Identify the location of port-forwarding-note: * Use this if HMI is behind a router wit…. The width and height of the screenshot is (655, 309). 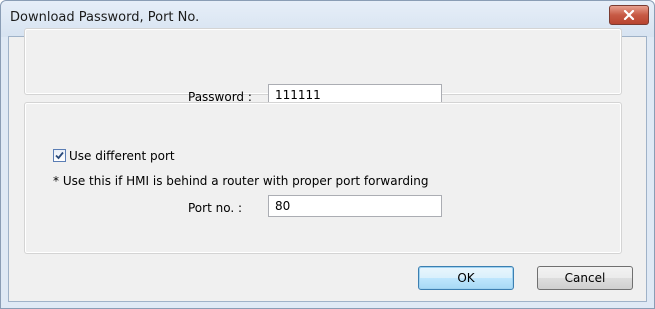
(241, 181).